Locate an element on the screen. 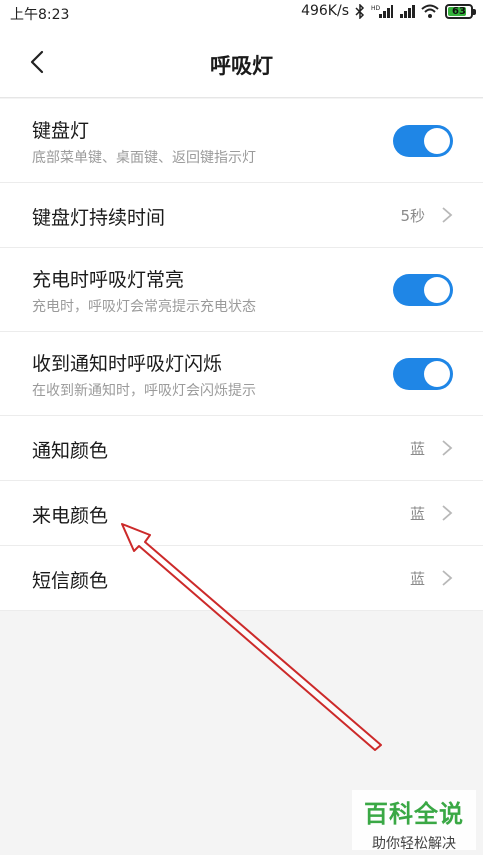  signal-icon is located at coordinates (407, 11).